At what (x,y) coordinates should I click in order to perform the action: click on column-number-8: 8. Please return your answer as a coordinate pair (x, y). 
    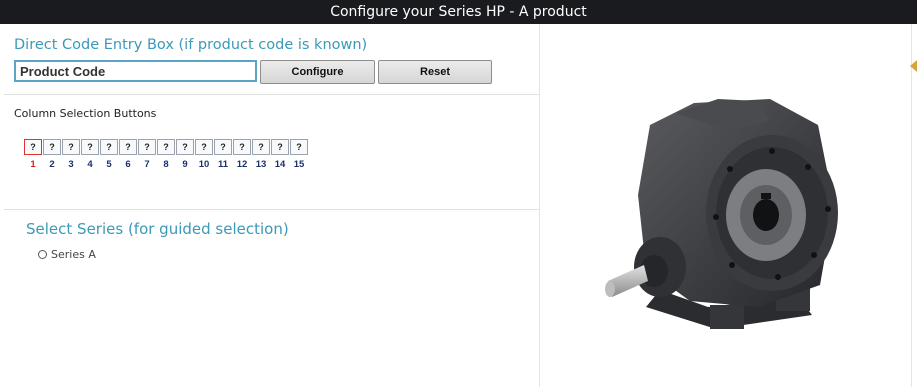
    Looking at the image, I should click on (166, 164).